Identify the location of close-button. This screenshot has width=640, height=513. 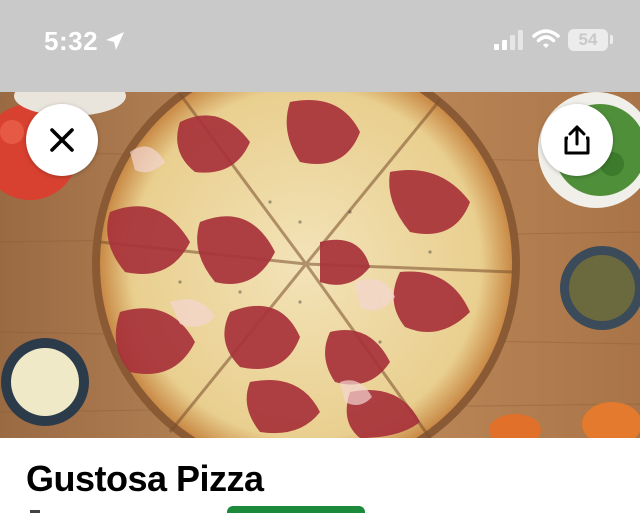
(62, 140).